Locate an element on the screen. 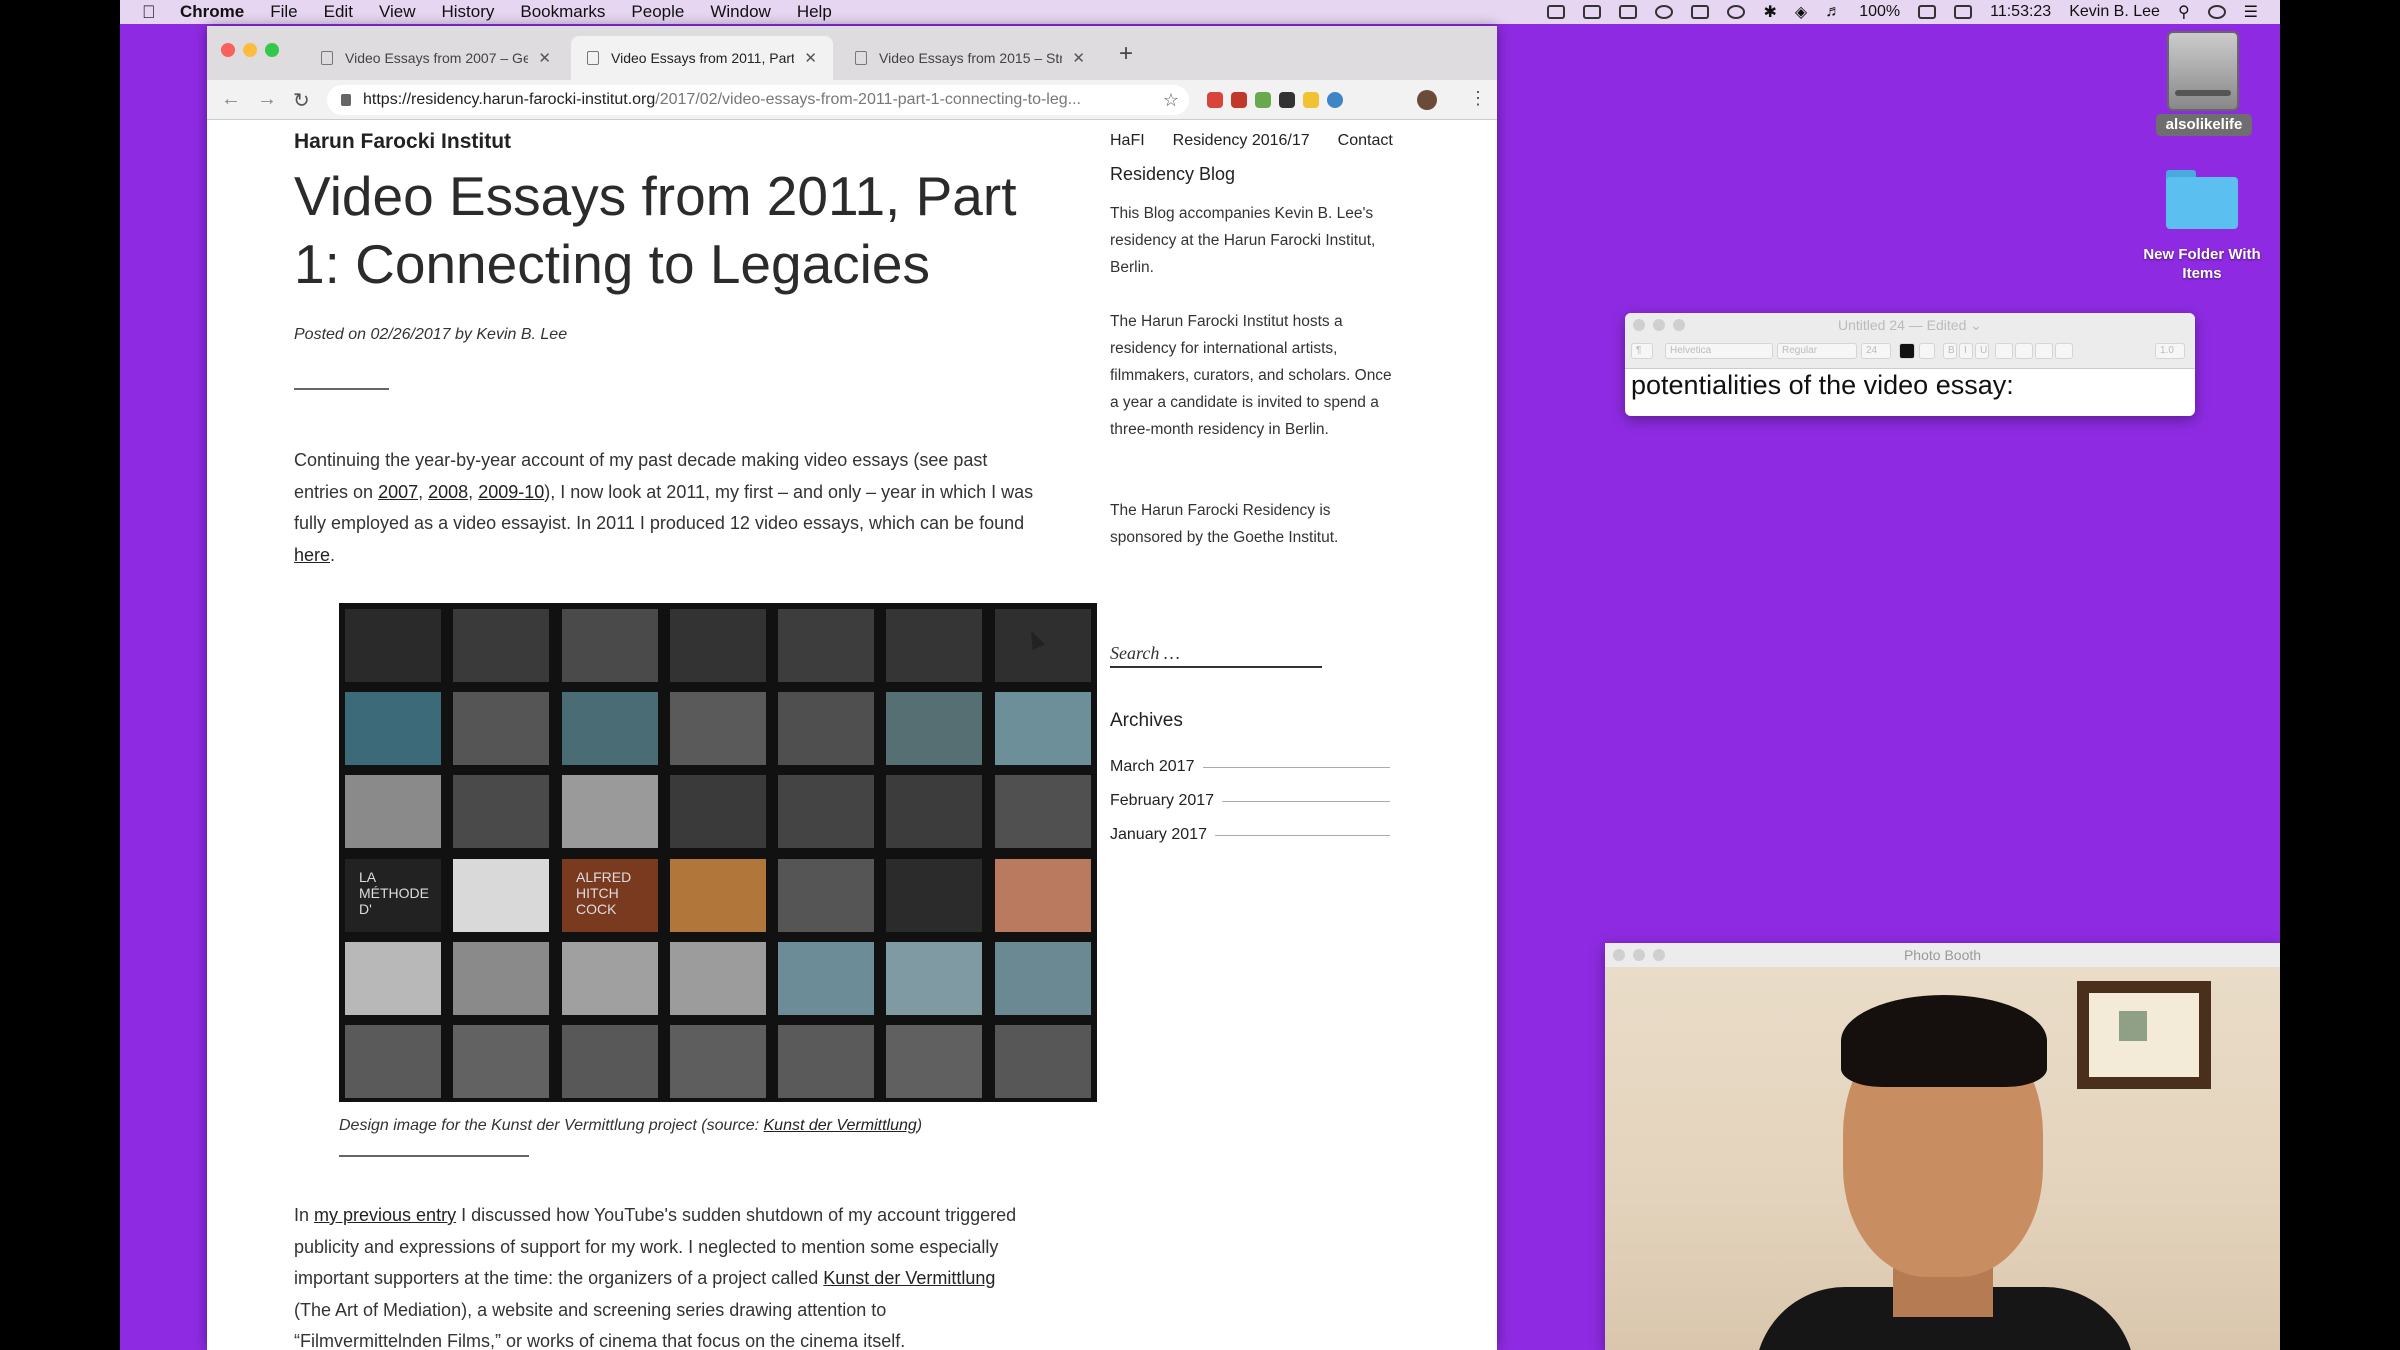 This screenshot has width=2400, height=1350. extension-yellow-icon is located at coordinates (1311, 100).